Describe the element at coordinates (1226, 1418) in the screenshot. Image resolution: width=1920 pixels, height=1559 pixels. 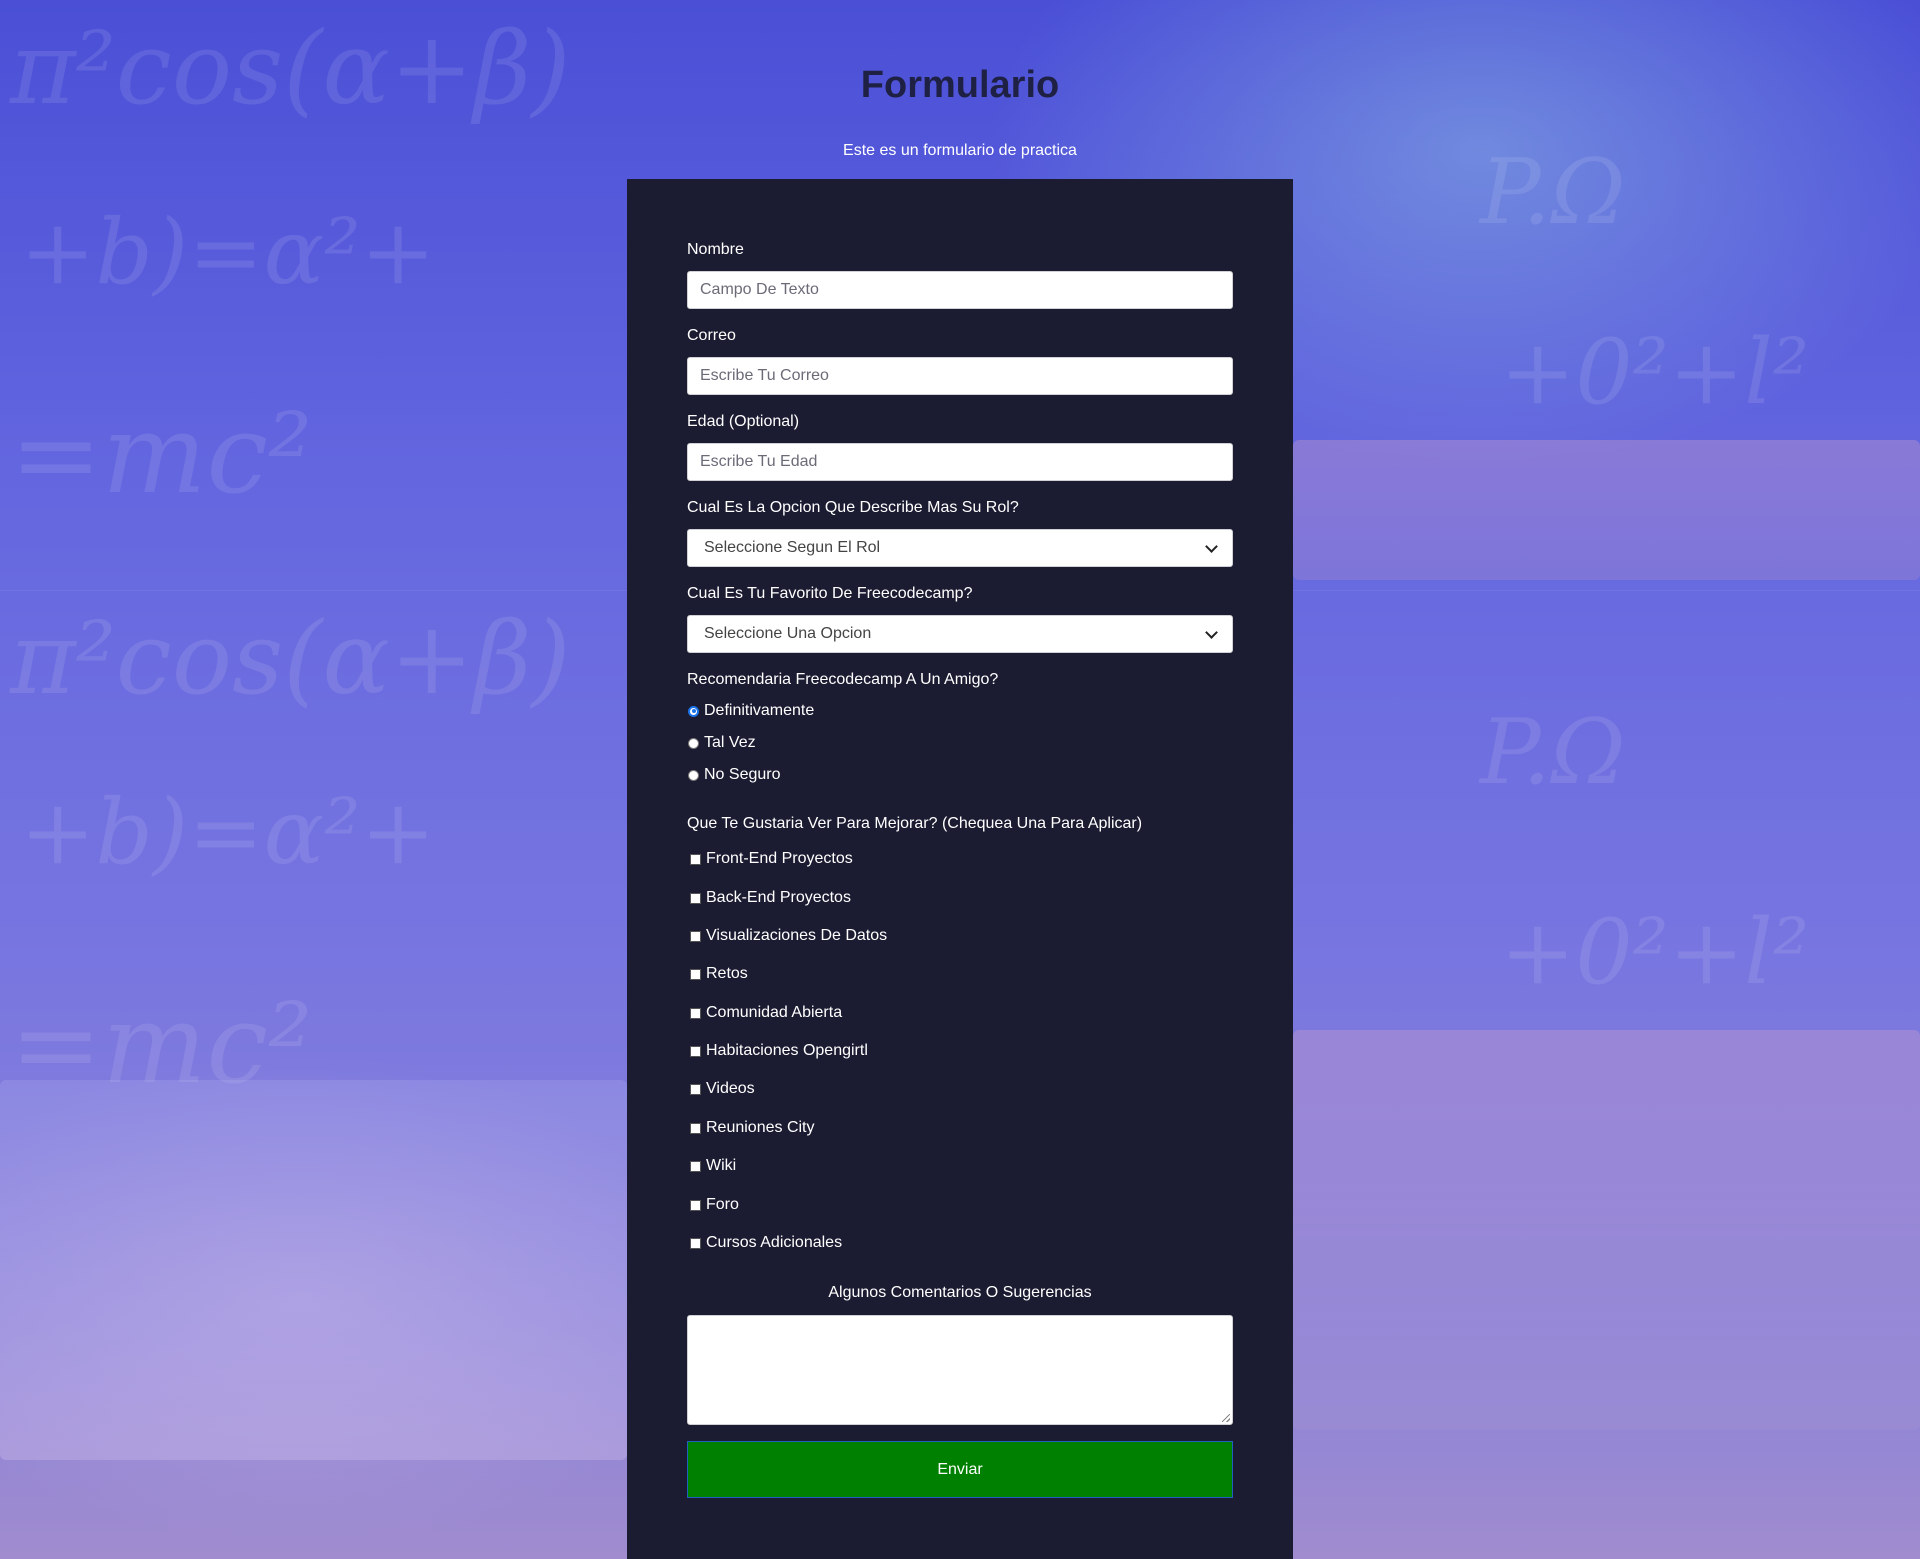
I see `resize-handle-icon` at that location.